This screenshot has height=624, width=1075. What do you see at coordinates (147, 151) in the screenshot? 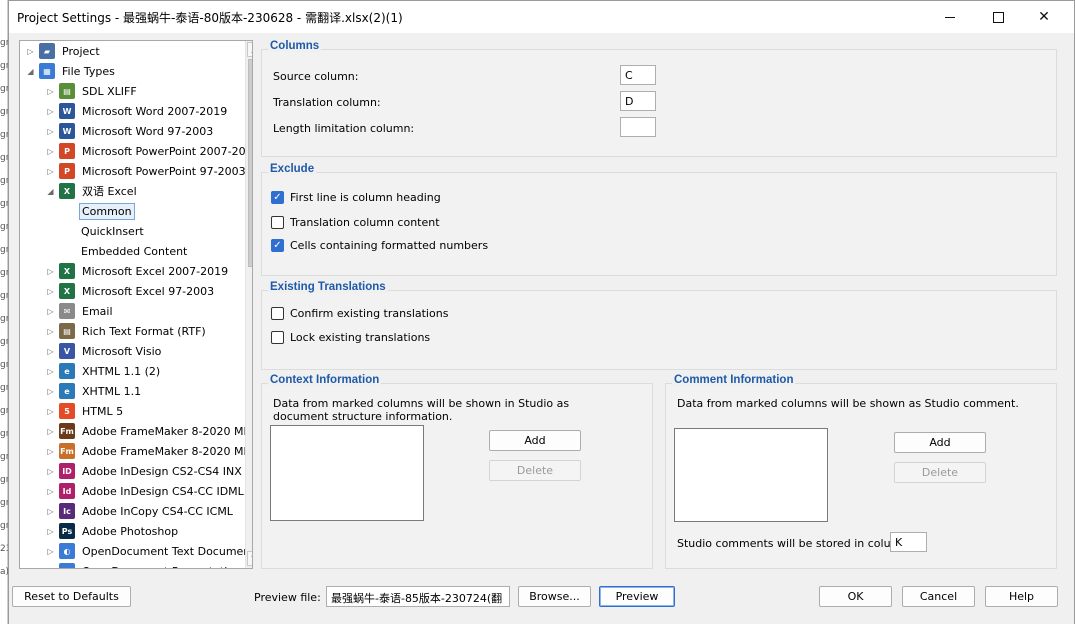
I see `tree-item: ▷ P Microsoft PowerPoint 2007-20` at bounding box center [147, 151].